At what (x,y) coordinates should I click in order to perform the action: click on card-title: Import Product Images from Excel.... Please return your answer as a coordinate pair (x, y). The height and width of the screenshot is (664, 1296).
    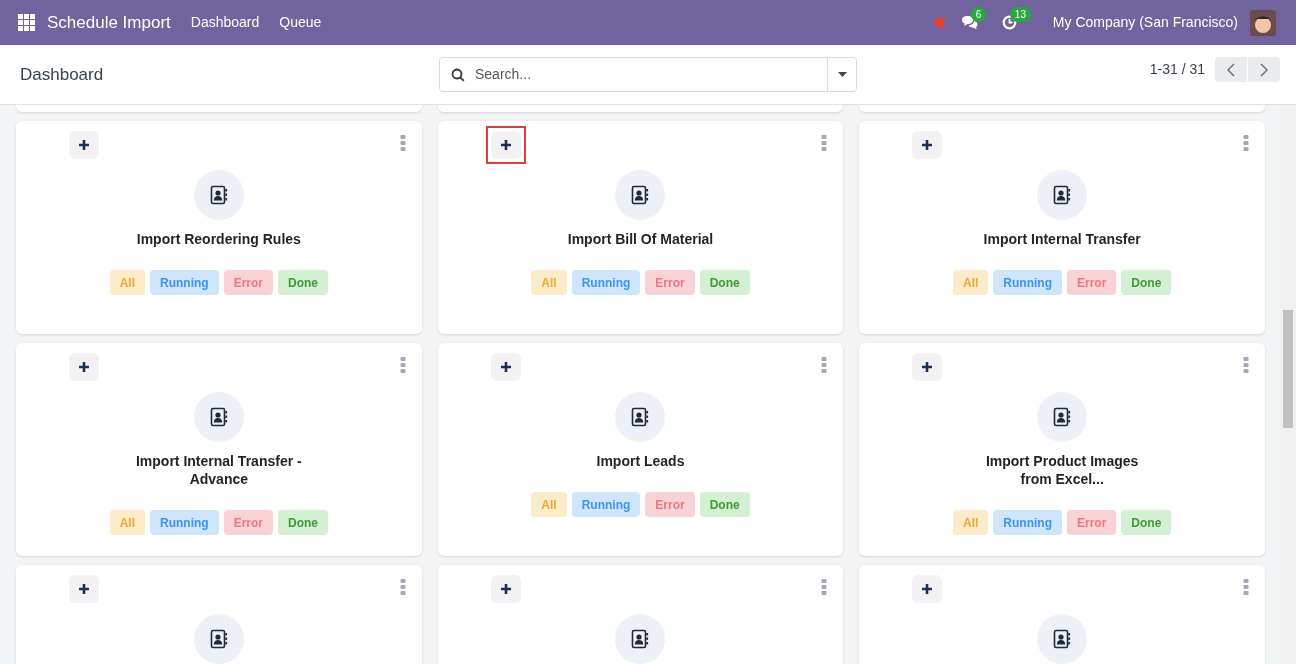
    Looking at the image, I should click on (1062, 470).